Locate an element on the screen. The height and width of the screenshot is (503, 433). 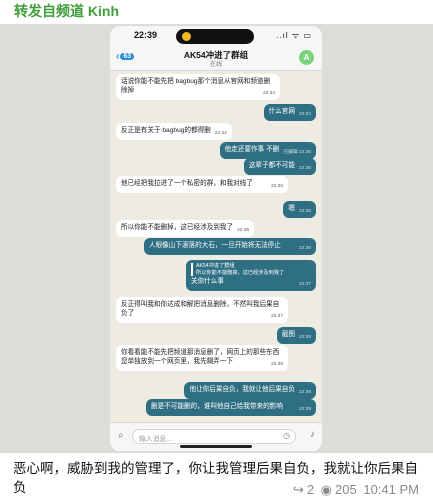
message-text: 这辈子都不可能 is located at coordinates (271, 165).